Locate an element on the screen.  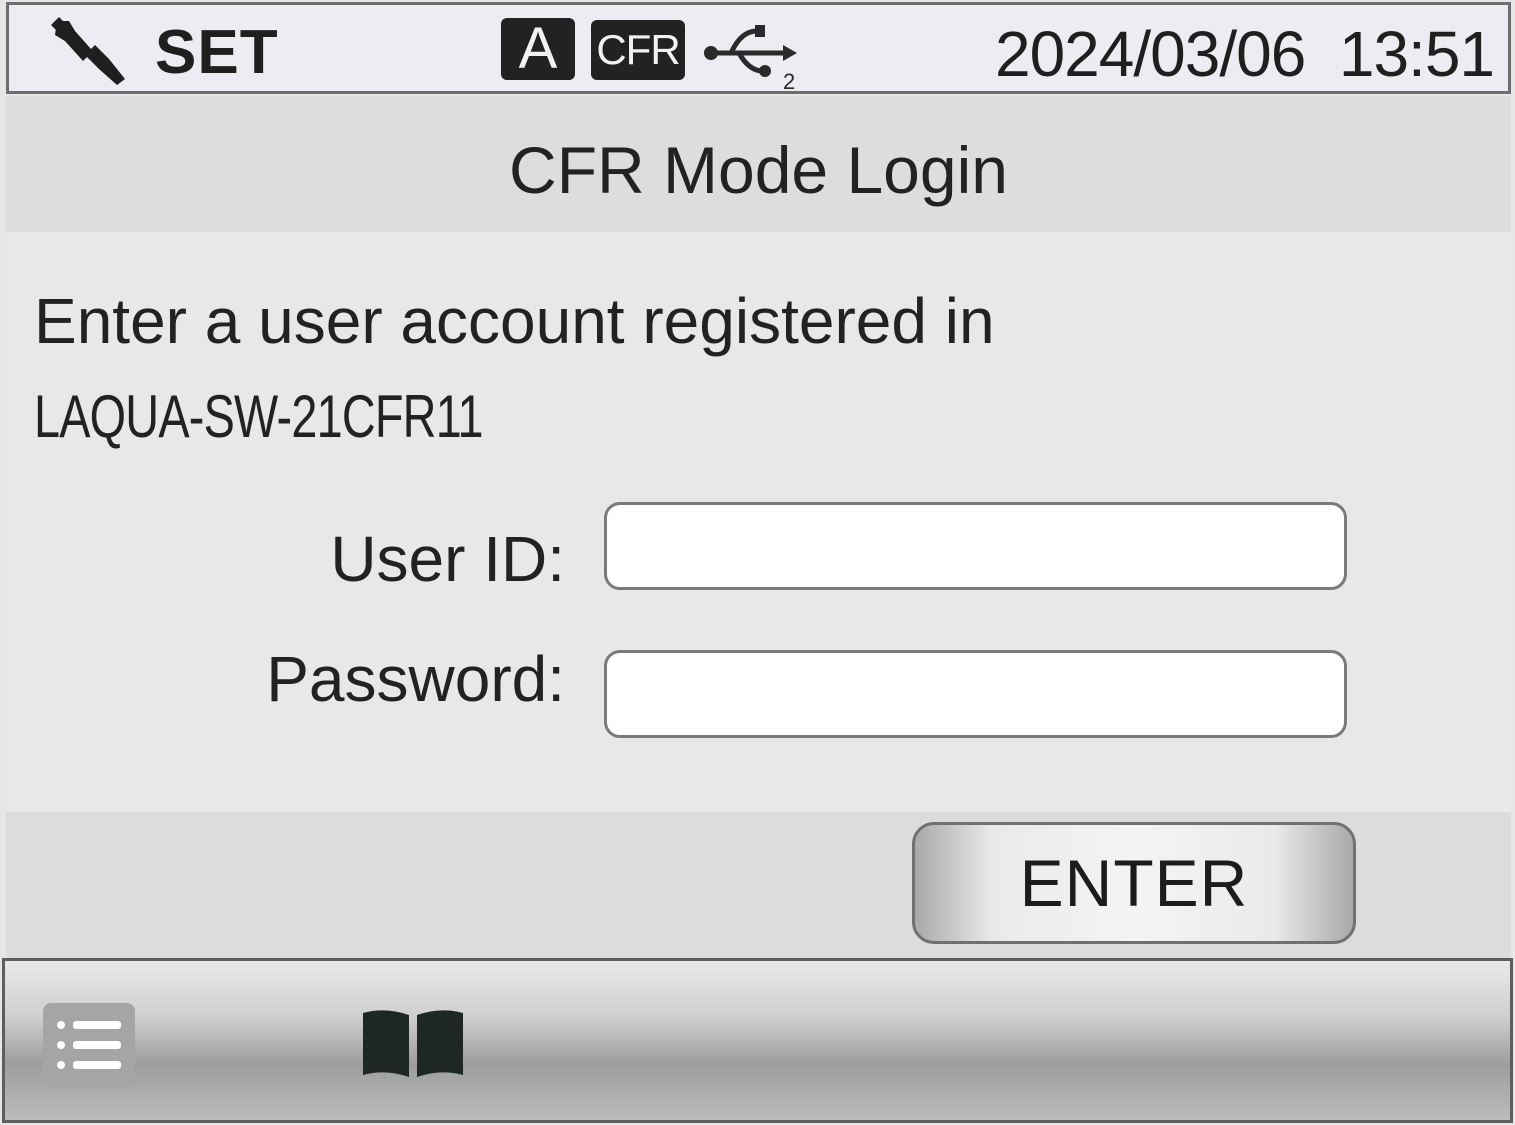
manual-button is located at coordinates (413, 1045).